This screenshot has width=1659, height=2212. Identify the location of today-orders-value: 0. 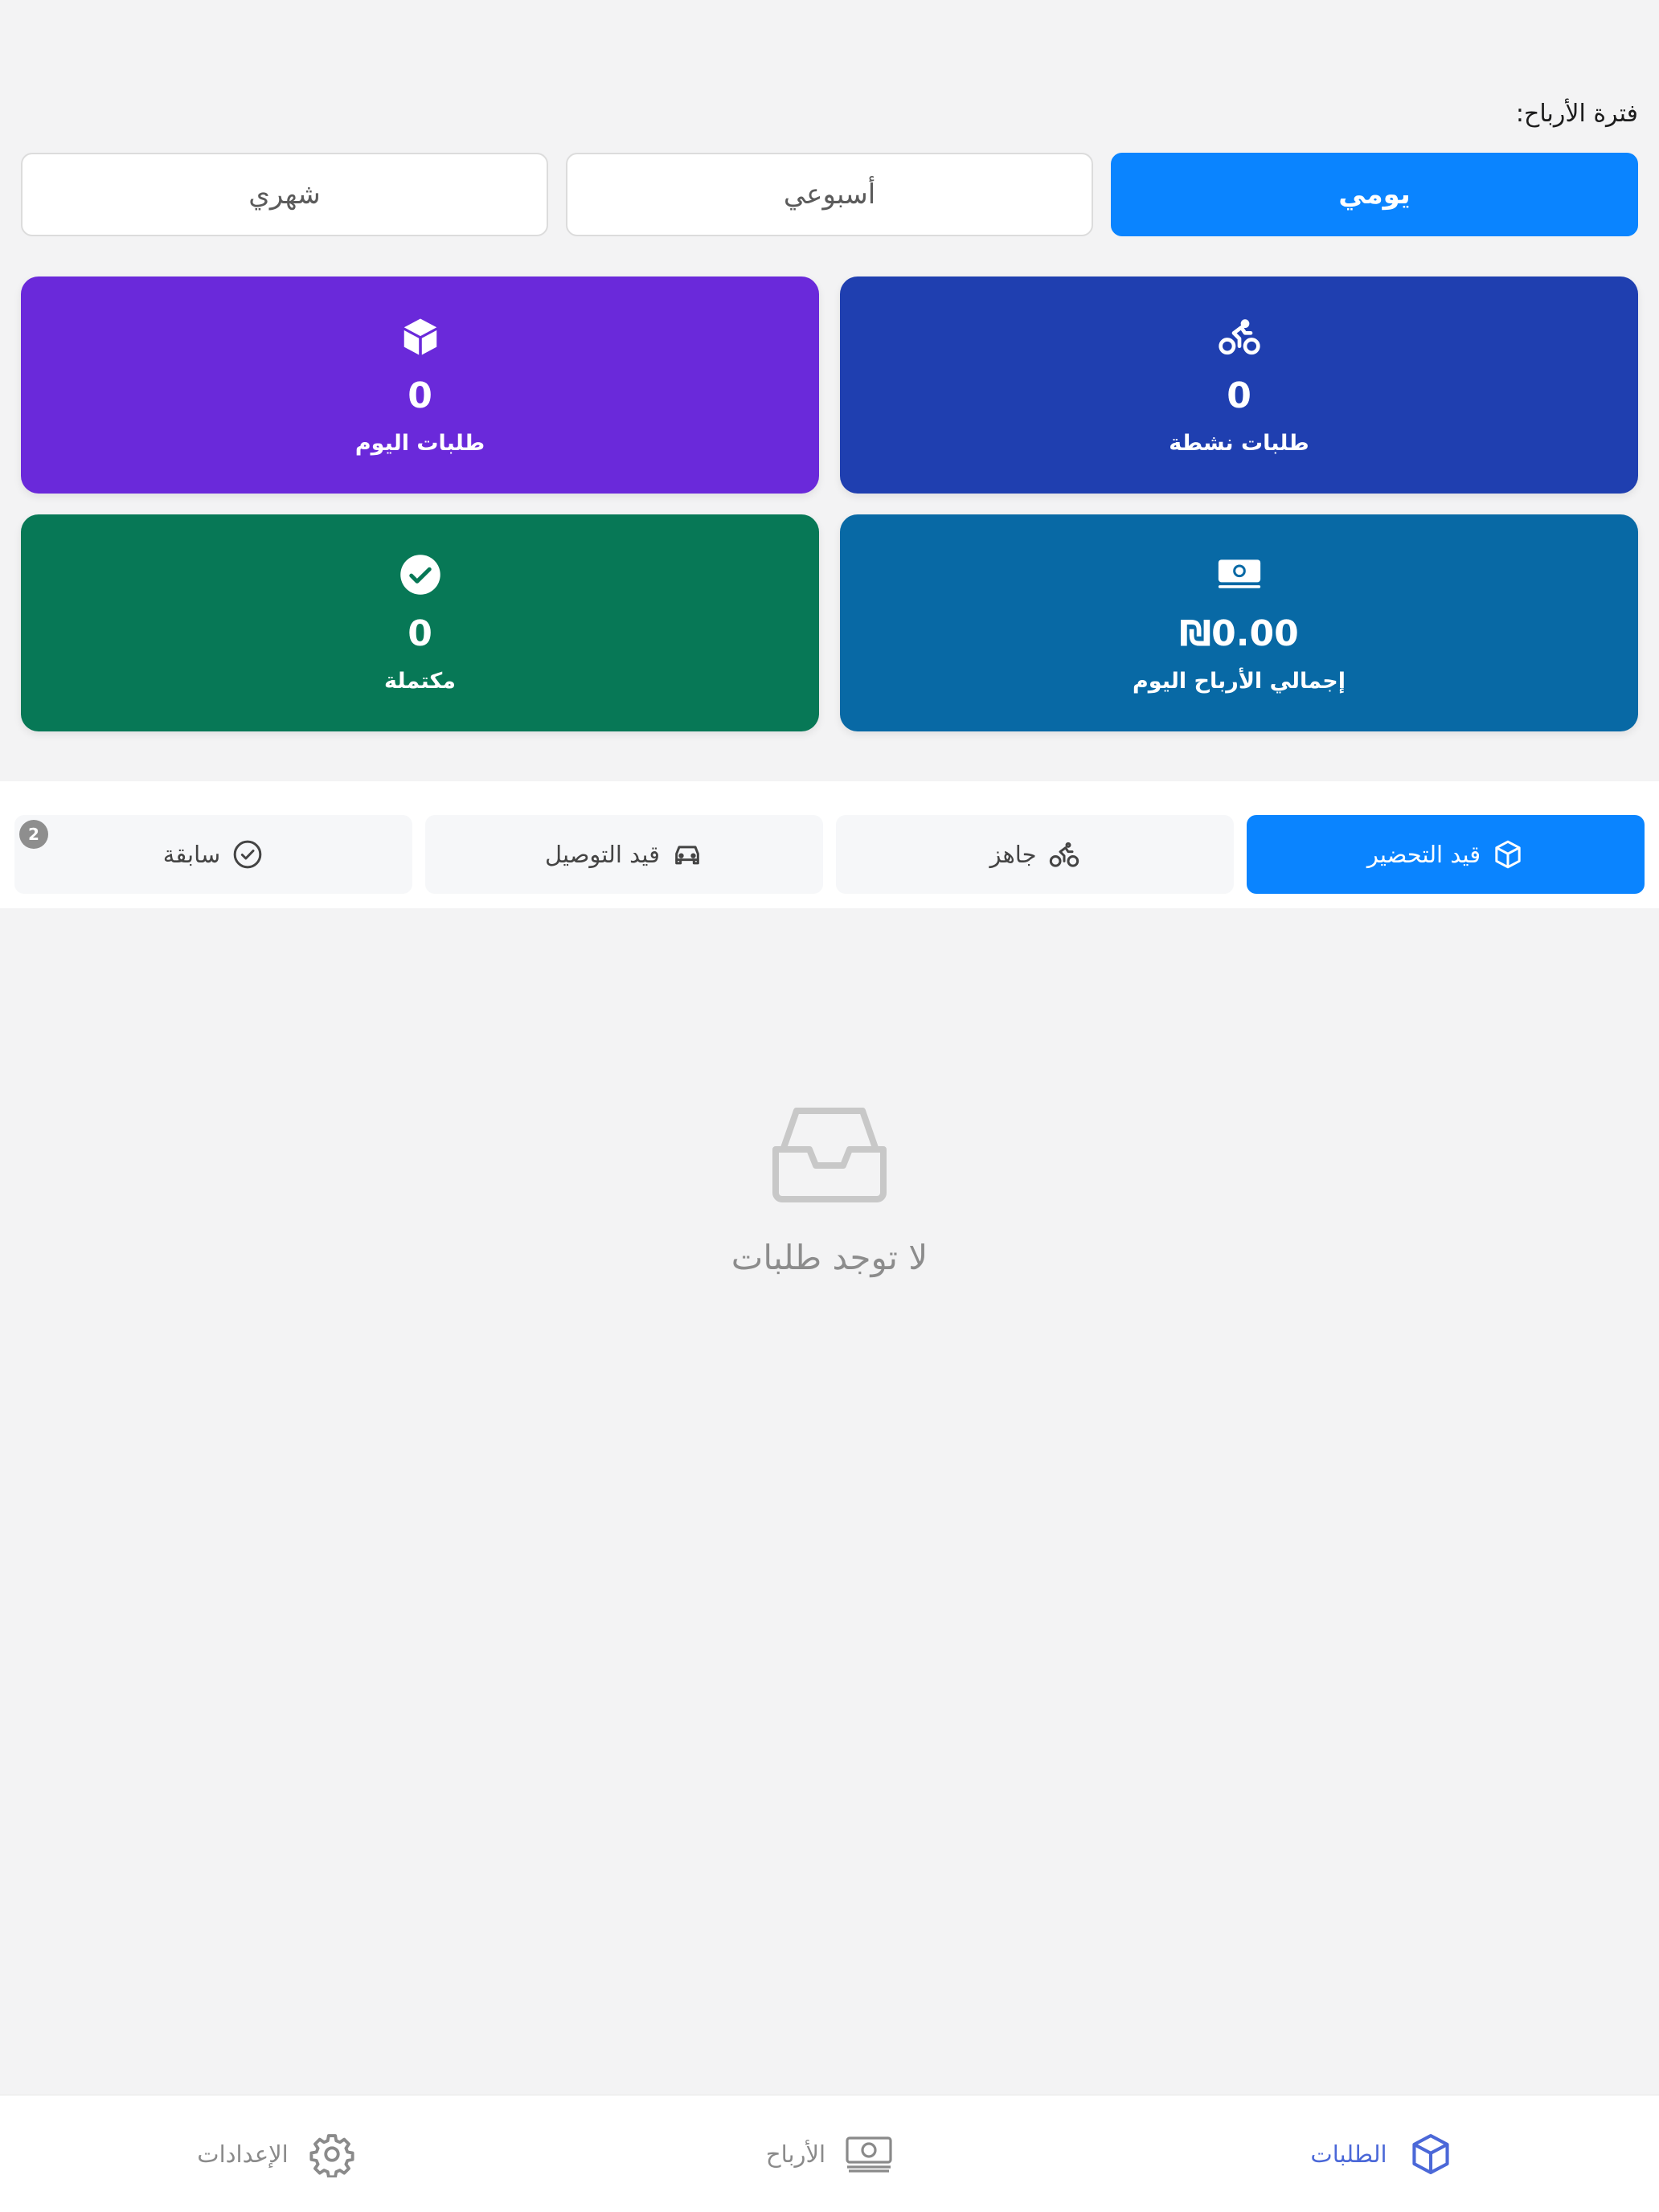
(420, 395).